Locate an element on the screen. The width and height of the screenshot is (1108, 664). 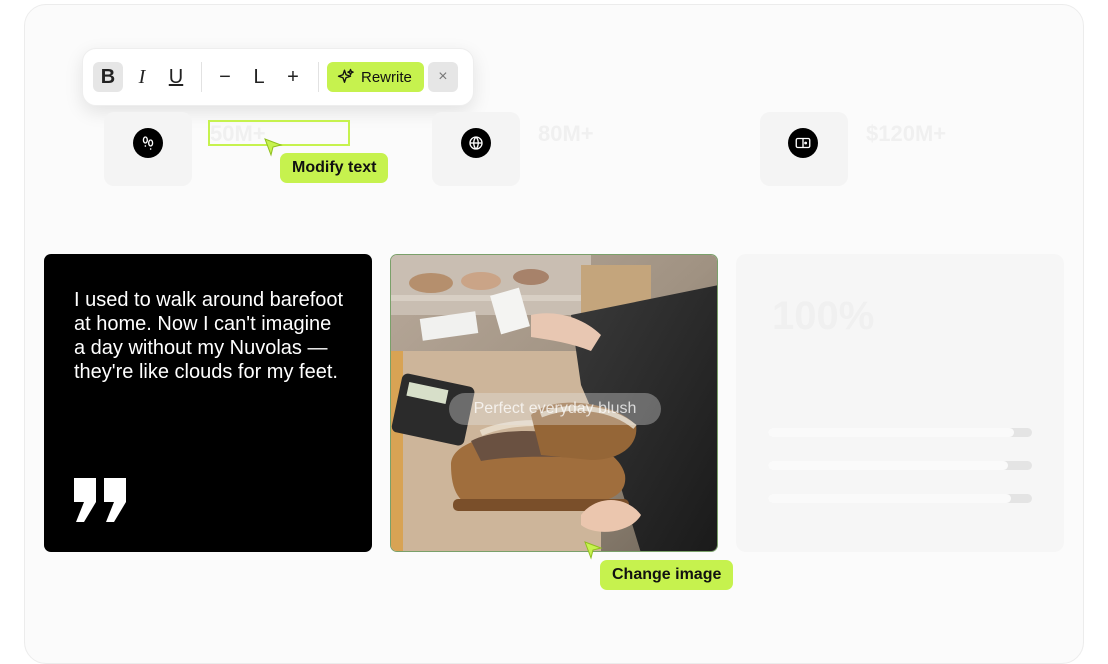
increase-size-button: + is located at coordinates (293, 77).